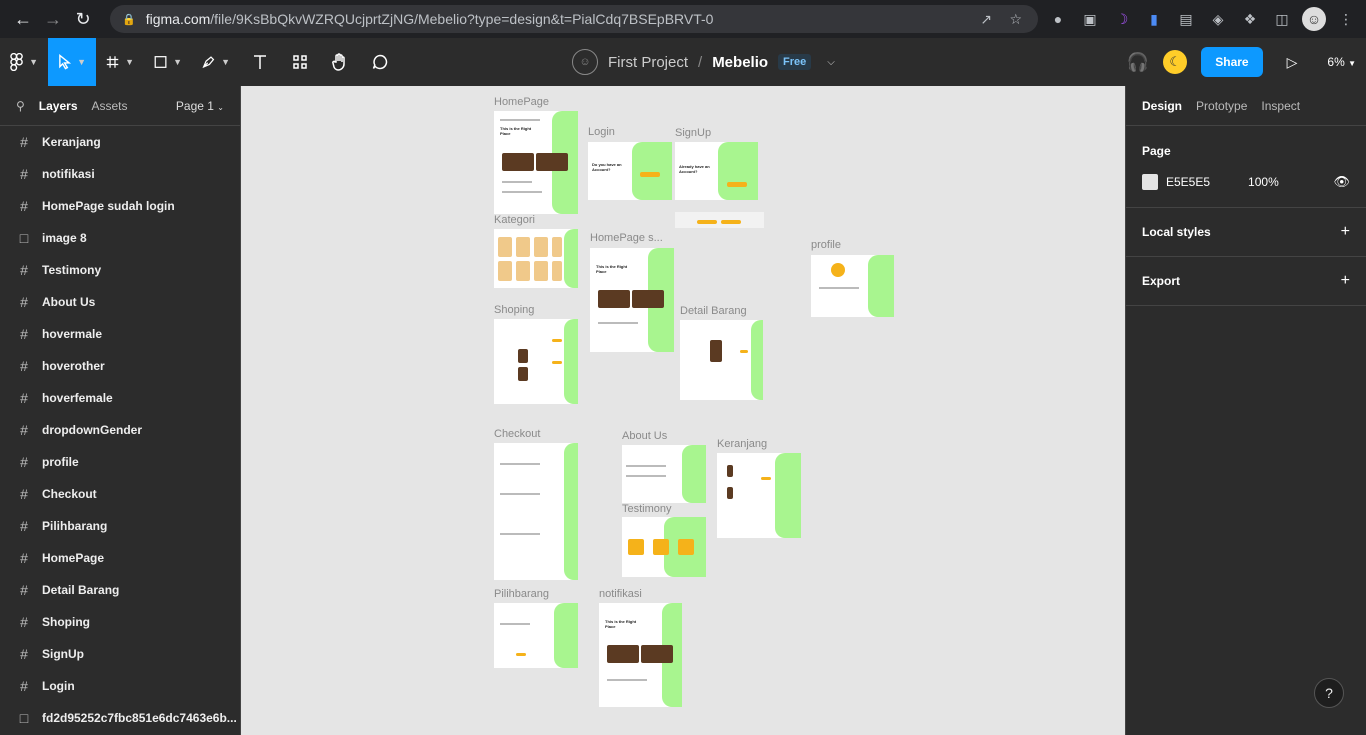  Describe the element at coordinates (644, 436) in the screenshot. I see `frame-label-about-us: About Us` at that location.